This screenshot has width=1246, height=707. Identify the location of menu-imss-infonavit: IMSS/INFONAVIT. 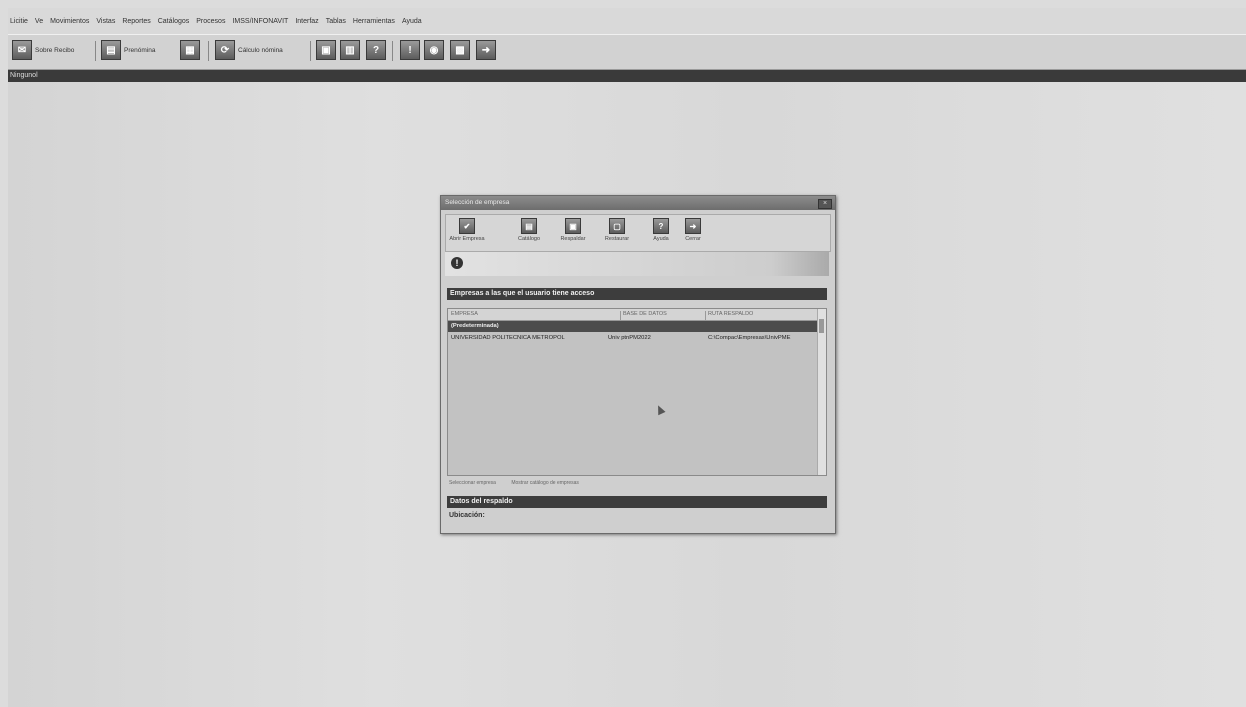
(260, 21).